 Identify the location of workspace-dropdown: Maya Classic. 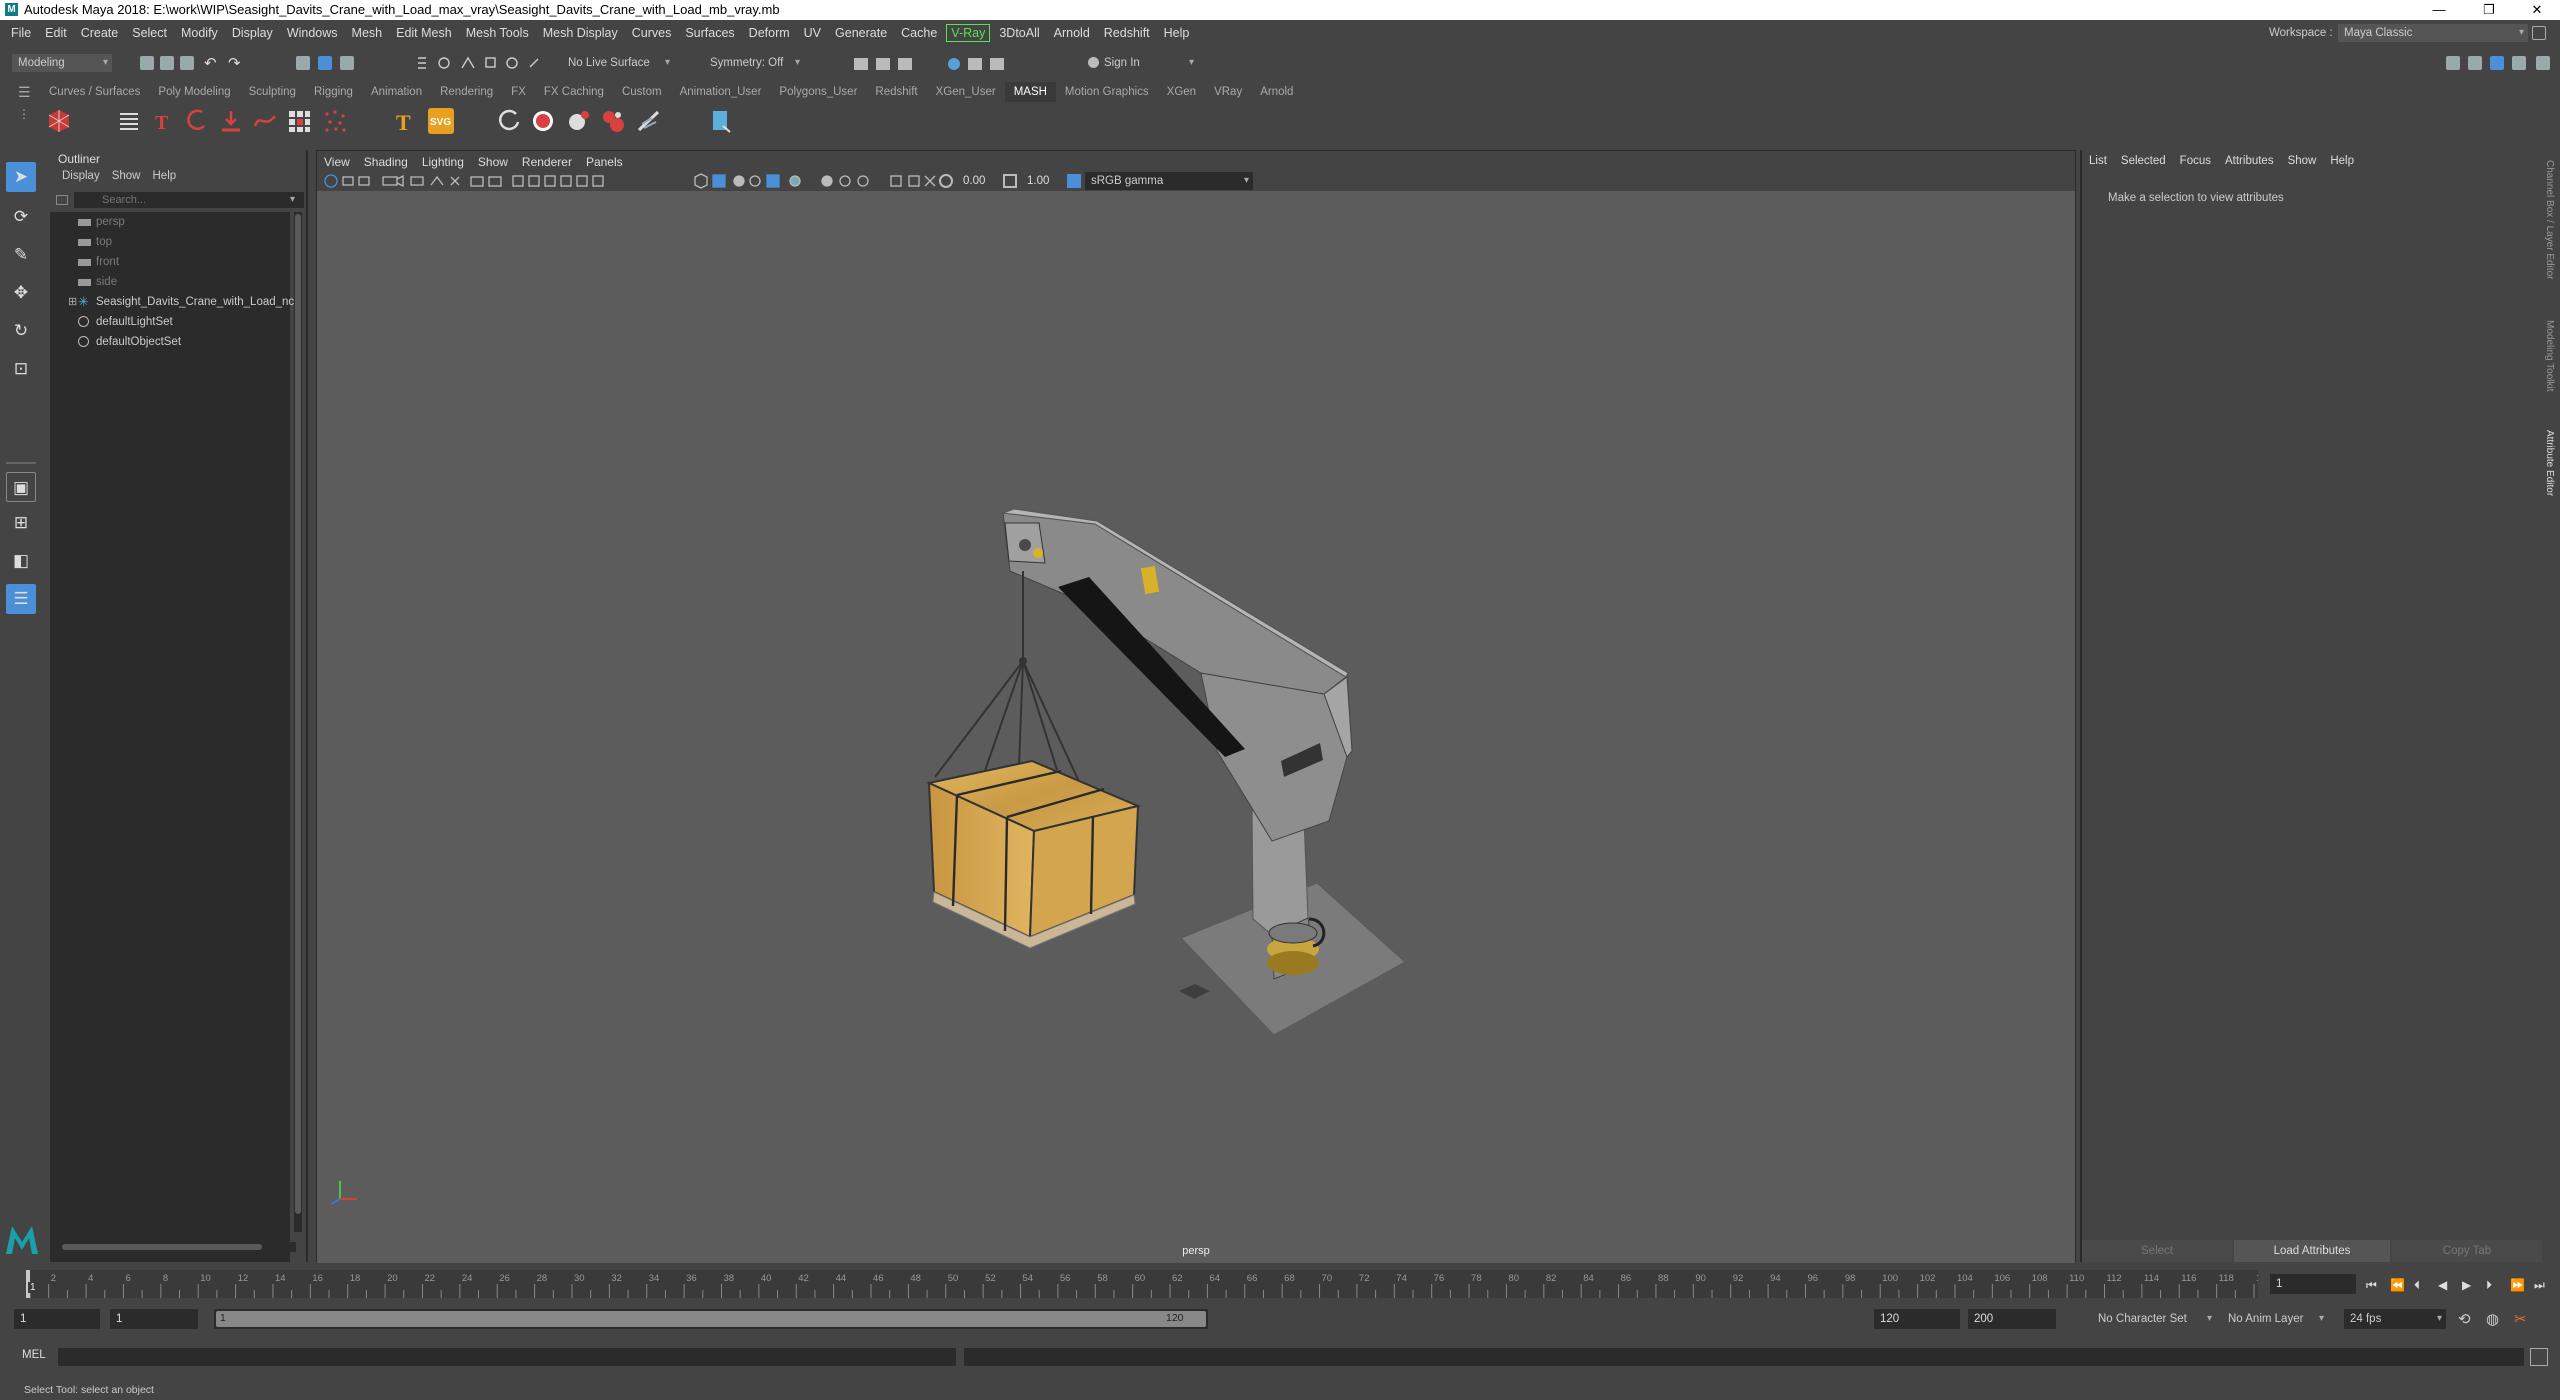
(2433, 33).